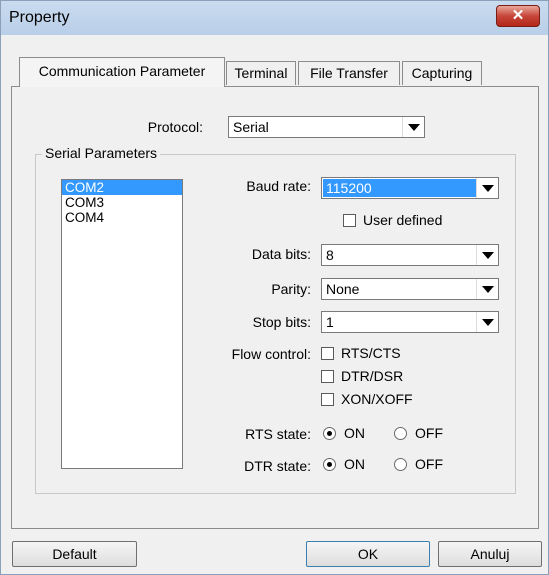 The width and height of the screenshot is (549, 575). What do you see at coordinates (122, 324) in the screenshot?
I see `com-port-list: COM2 COM3 COM4` at bounding box center [122, 324].